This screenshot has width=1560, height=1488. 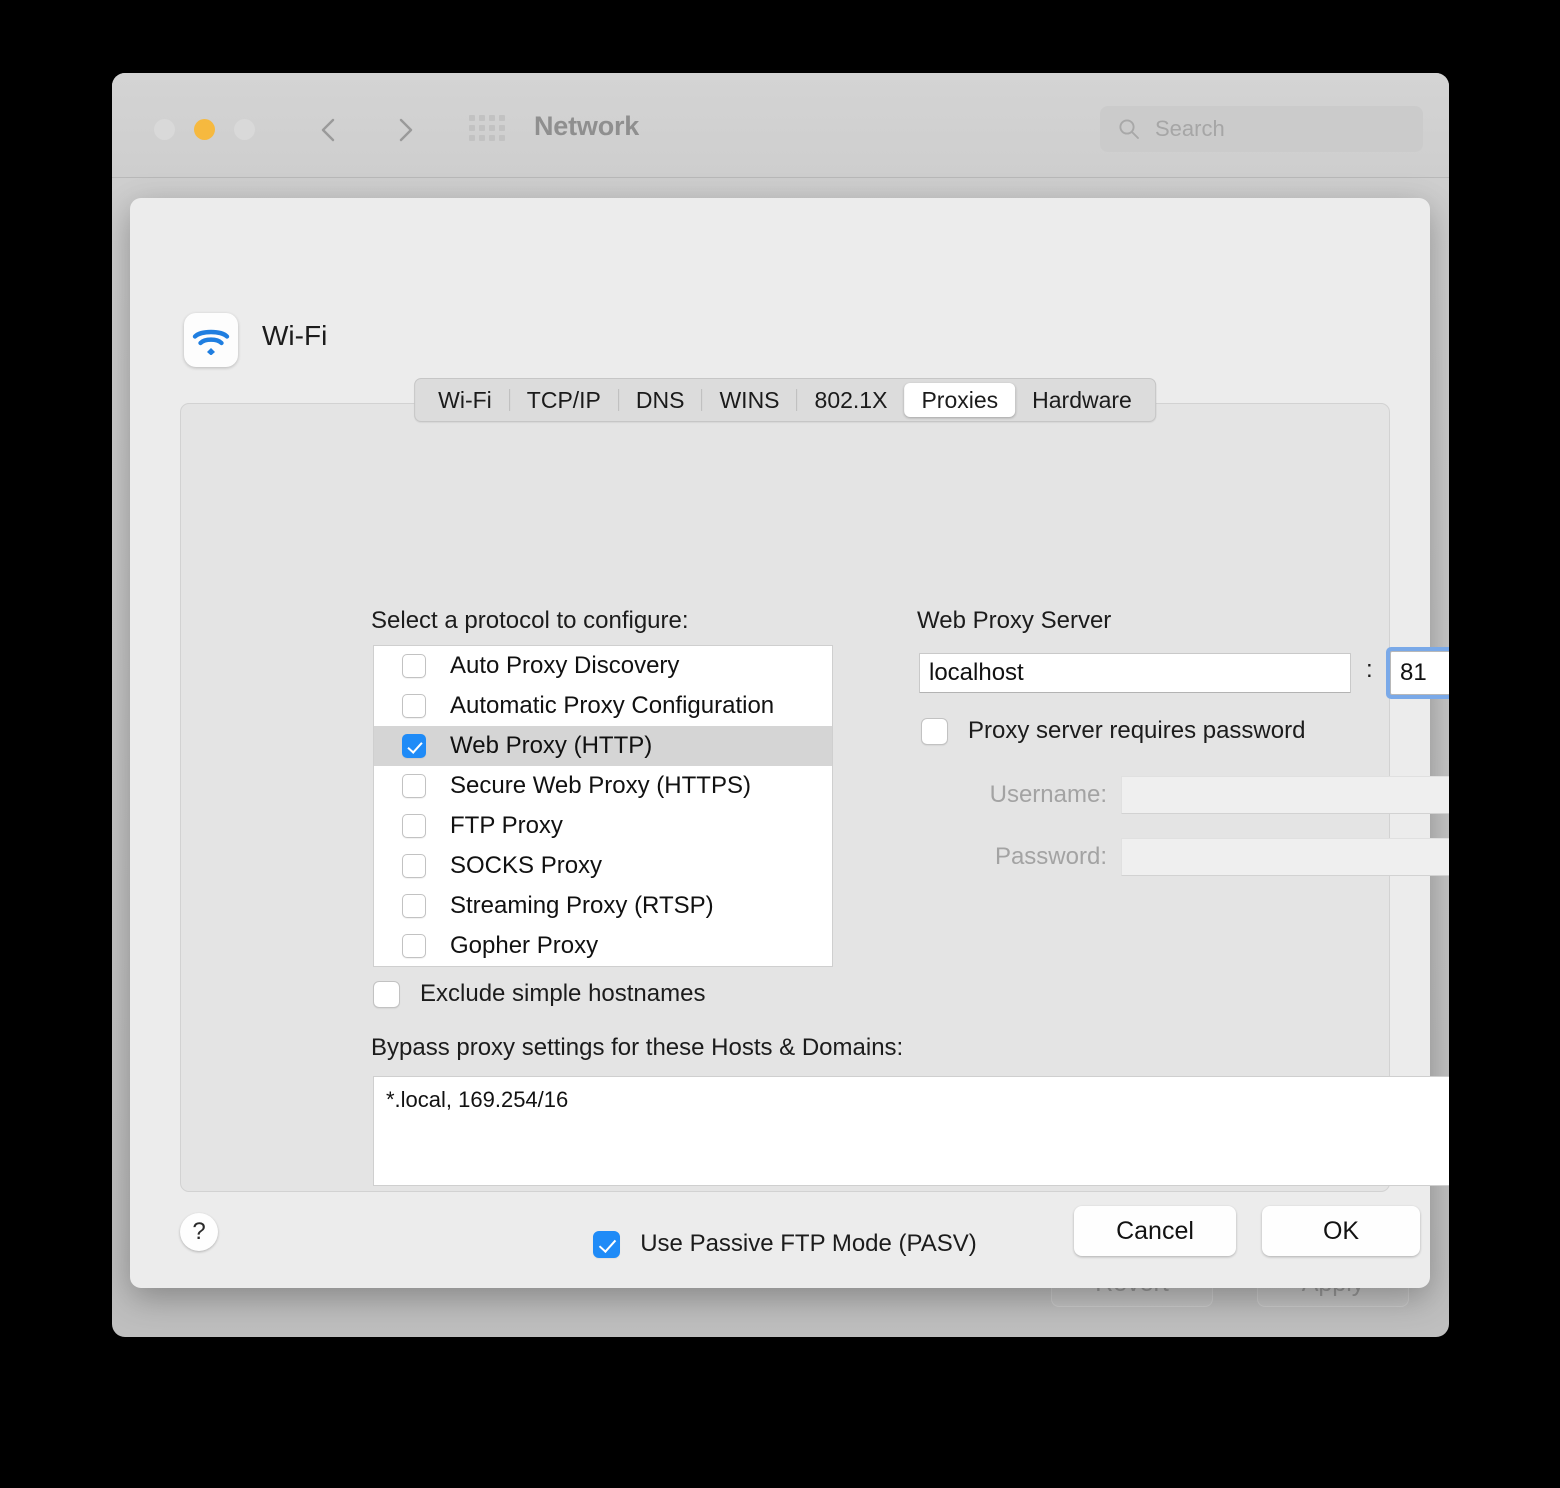 What do you see at coordinates (1050, 856) in the screenshot?
I see `password-label: Password:` at bounding box center [1050, 856].